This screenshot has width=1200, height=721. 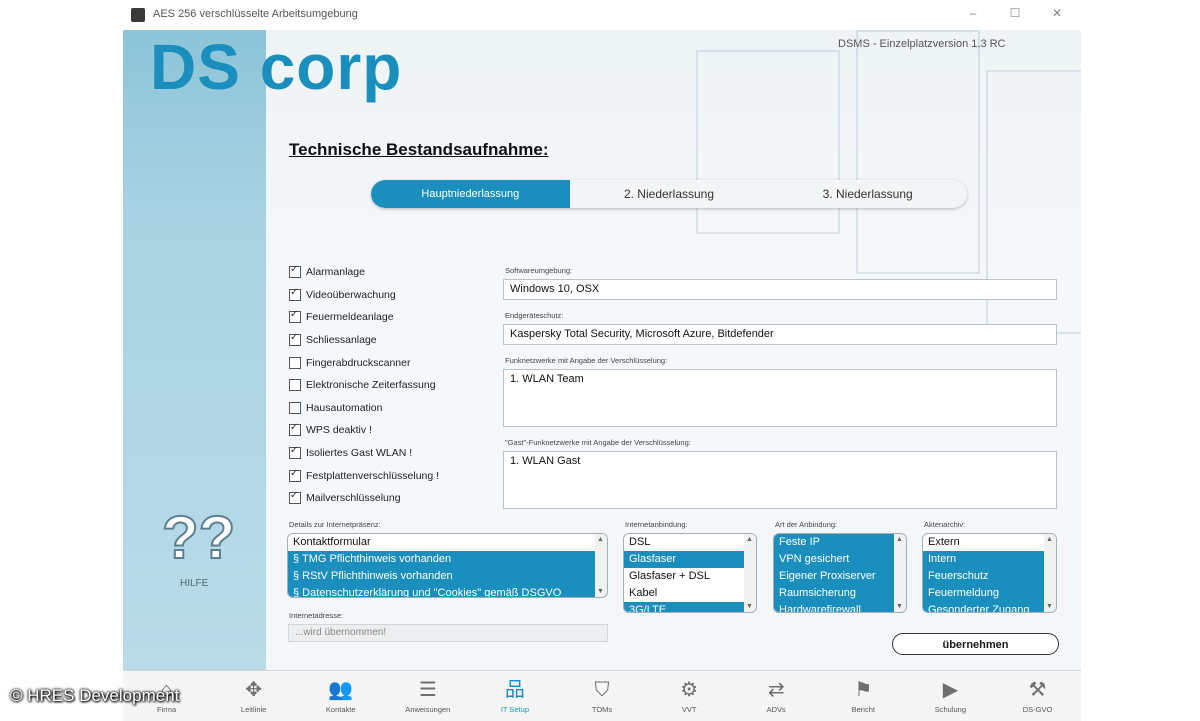 What do you see at coordinates (973, 13) in the screenshot?
I see `minimize-button: –` at bounding box center [973, 13].